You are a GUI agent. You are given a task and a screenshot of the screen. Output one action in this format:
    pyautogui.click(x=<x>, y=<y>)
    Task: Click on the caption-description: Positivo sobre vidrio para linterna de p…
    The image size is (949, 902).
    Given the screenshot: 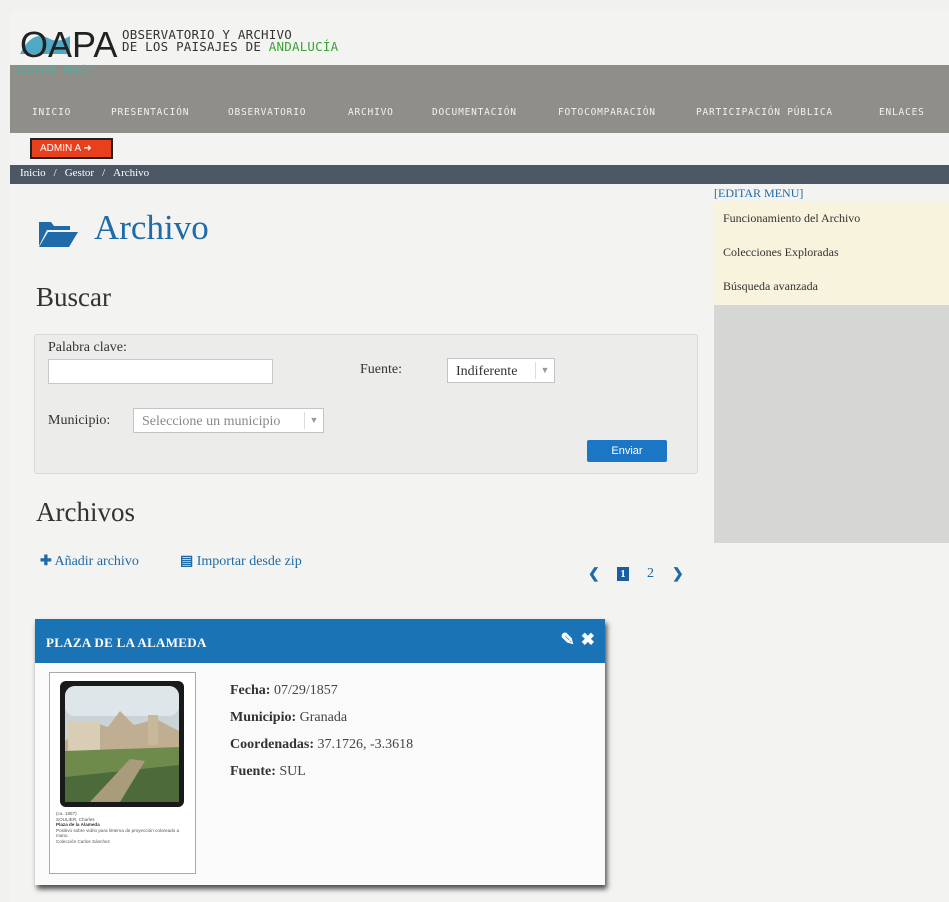 What is the action you would take?
    pyautogui.click(x=118, y=833)
    